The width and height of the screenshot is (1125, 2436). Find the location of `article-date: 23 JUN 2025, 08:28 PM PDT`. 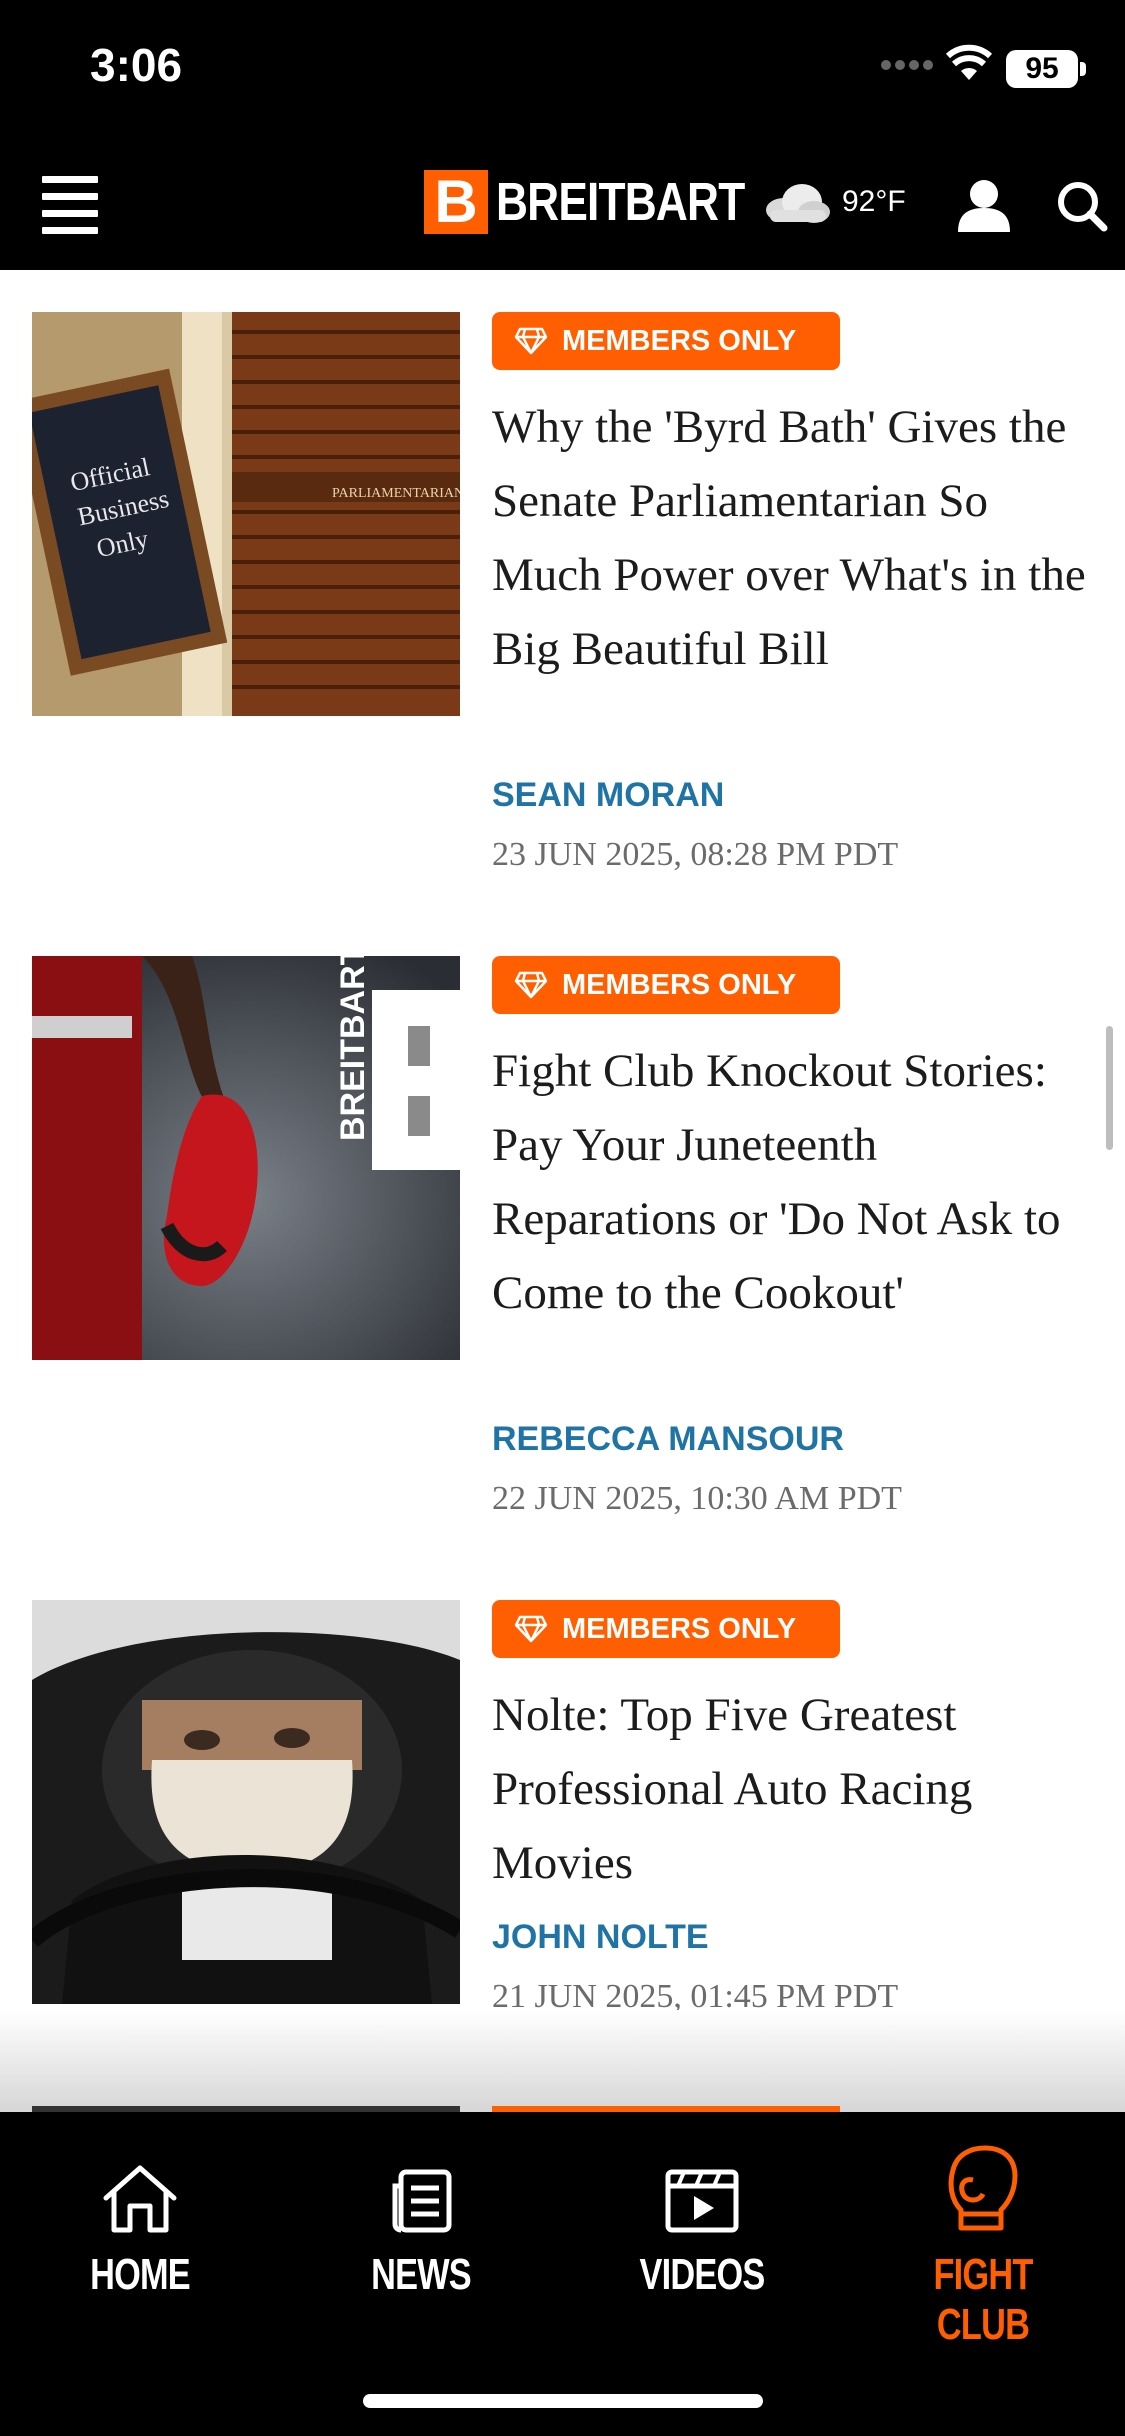

article-date: 23 JUN 2025, 08:28 PM PDT is located at coordinates (695, 854).